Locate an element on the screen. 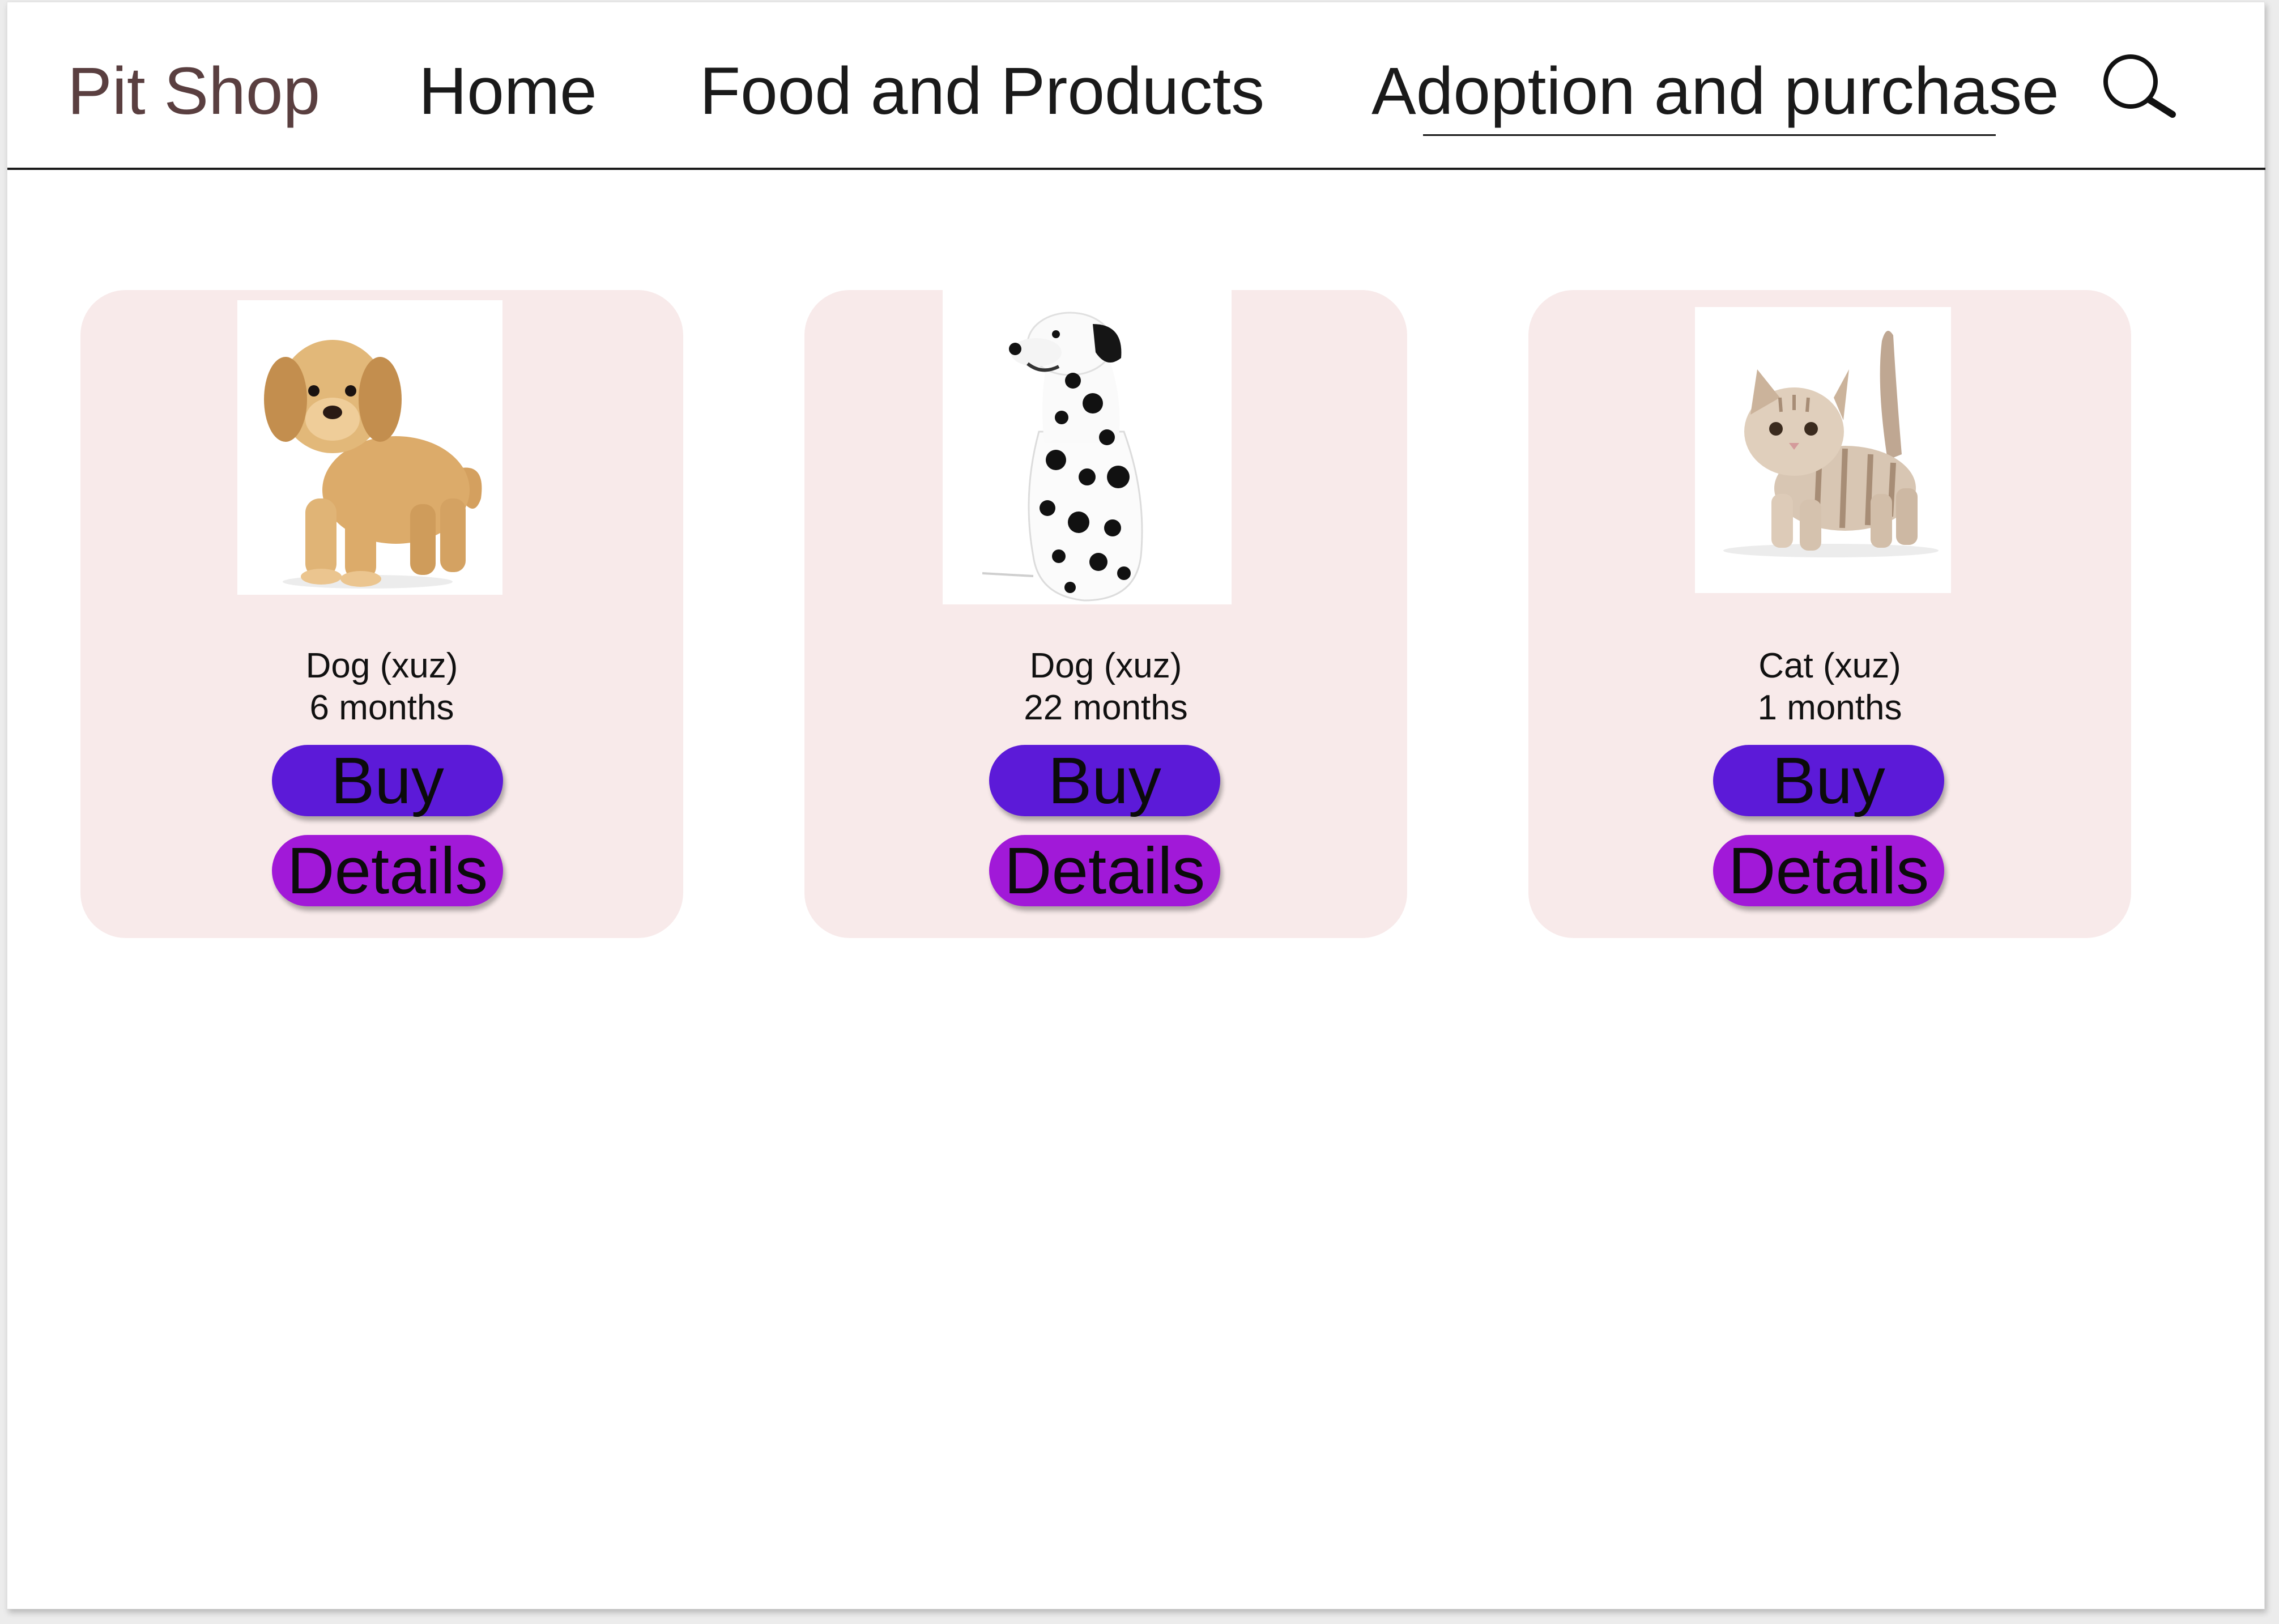 The width and height of the screenshot is (2279, 1624). search-button is located at coordinates (2139, 86).